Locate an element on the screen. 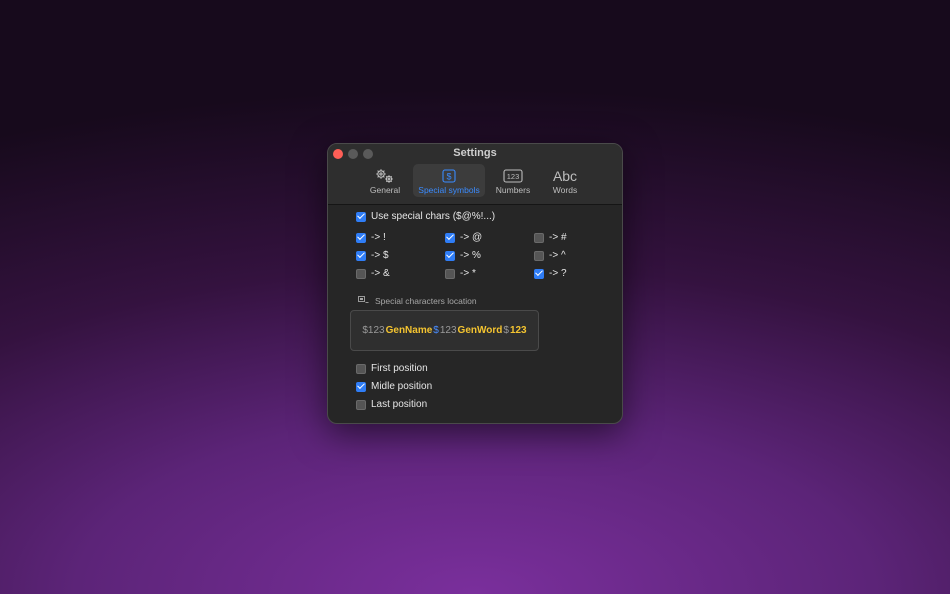 Image resolution: width=950 pixels, height=594 pixels. checkbox-label: Use special chars ($@%!...) is located at coordinates (433, 216).